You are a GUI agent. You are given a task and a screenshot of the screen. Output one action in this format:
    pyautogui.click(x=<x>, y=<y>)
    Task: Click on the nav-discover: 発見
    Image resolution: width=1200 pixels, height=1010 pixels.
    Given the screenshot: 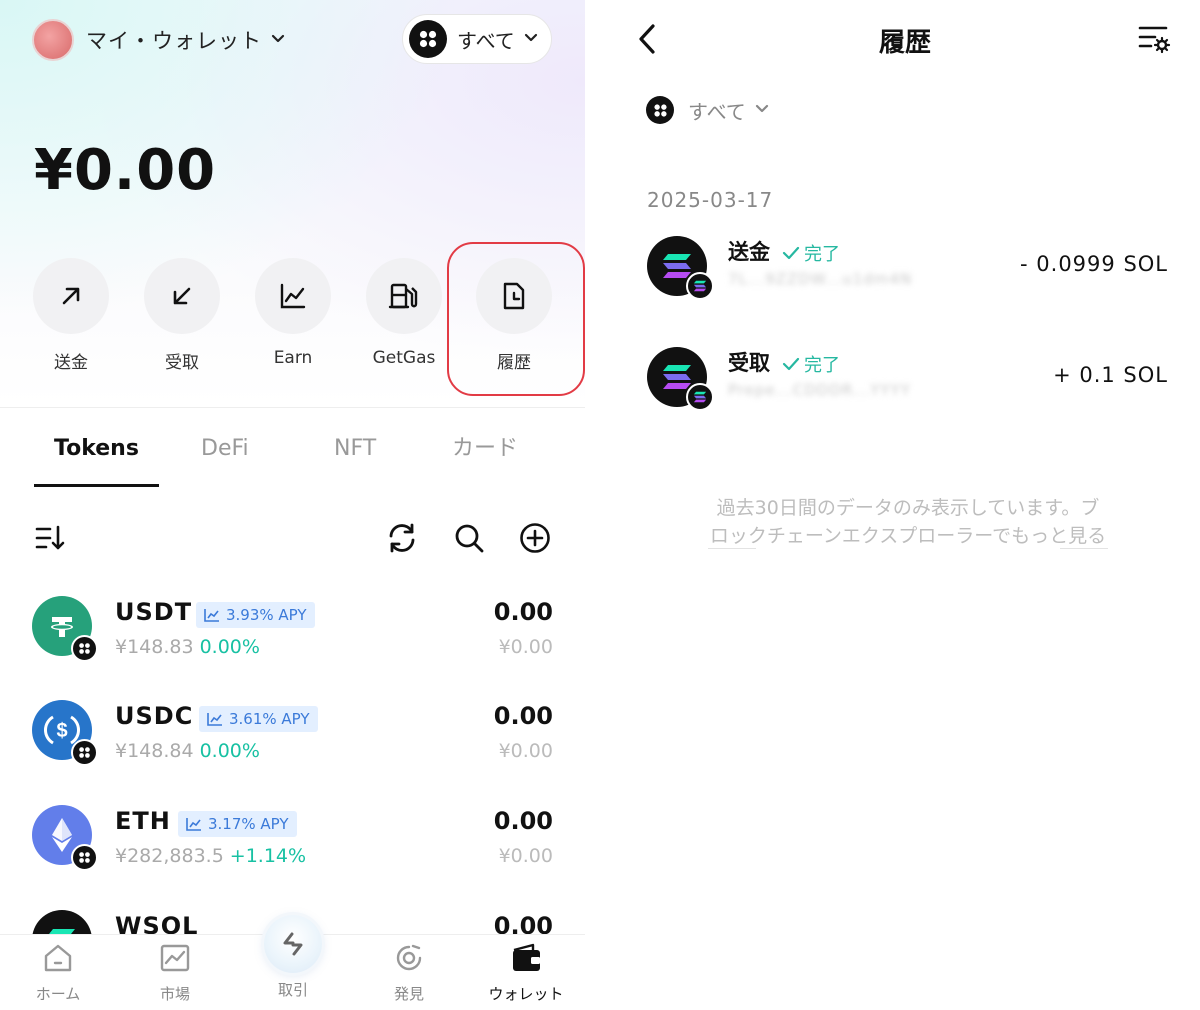 What is the action you would take?
    pyautogui.click(x=409, y=972)
    